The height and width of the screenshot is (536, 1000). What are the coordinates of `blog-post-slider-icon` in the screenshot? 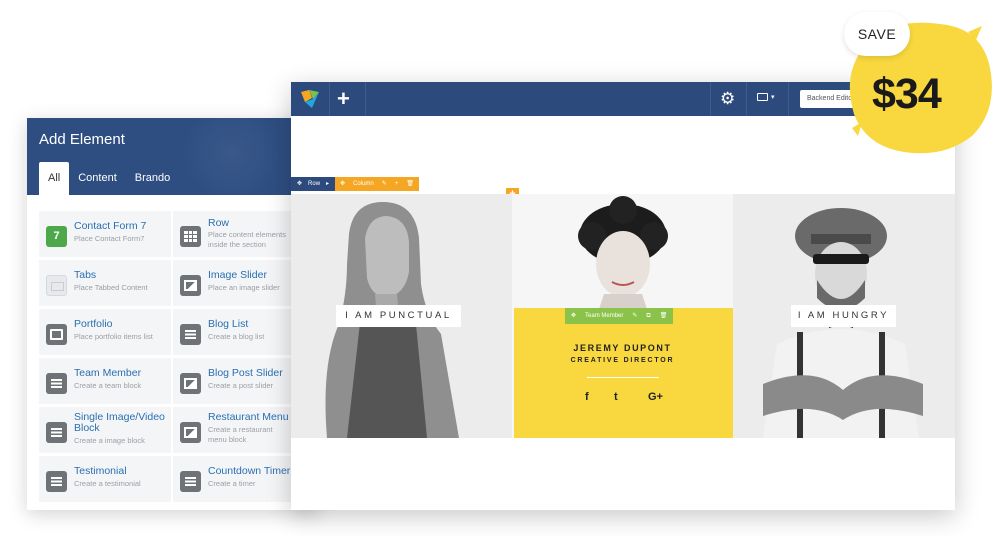 It's located at (190, 383).